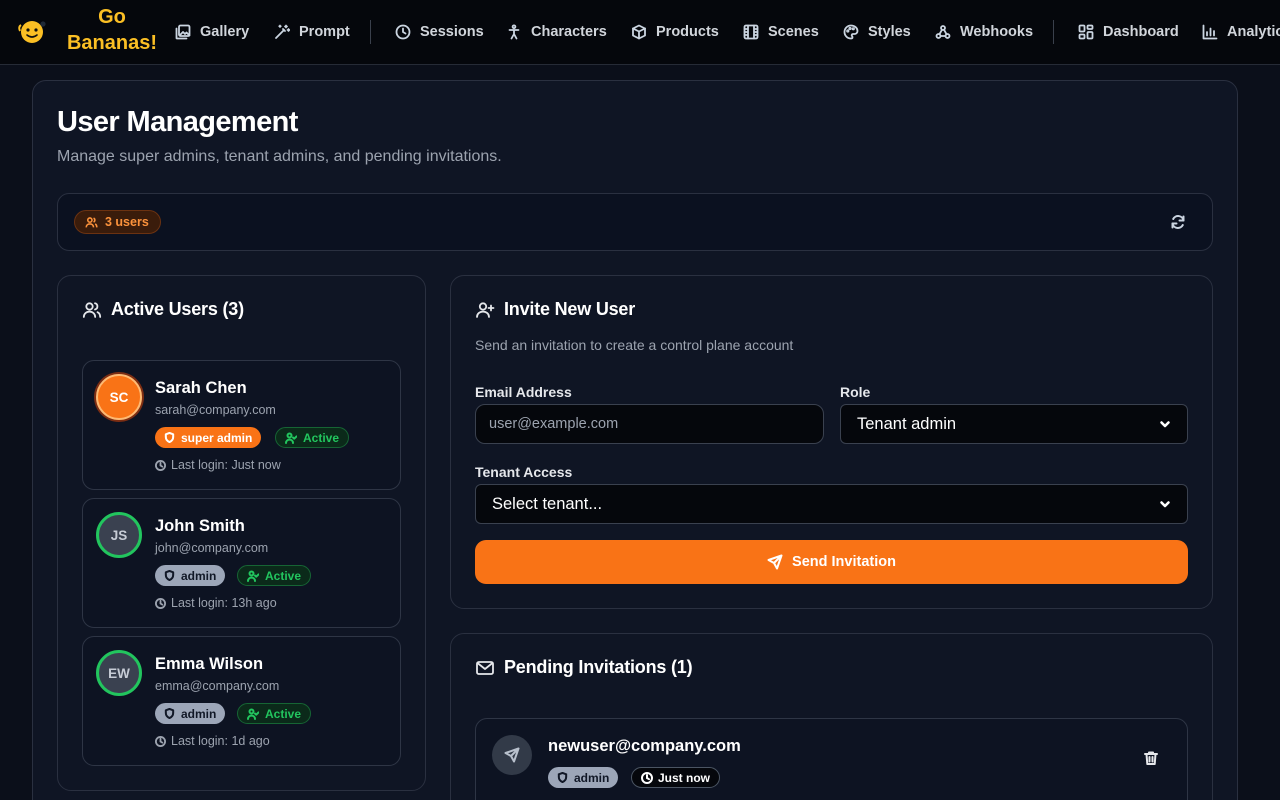 This screenshot has height=800, width=1280. What do you see at coordinates (855, 392) in the screenshot?
I see `role-label: Role` at bounding box center [855, 392].